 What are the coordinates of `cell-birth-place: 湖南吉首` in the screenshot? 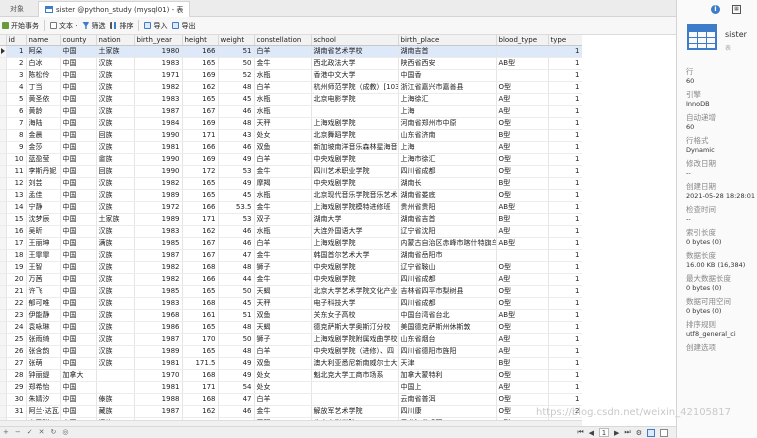 It's located at (447, 51).